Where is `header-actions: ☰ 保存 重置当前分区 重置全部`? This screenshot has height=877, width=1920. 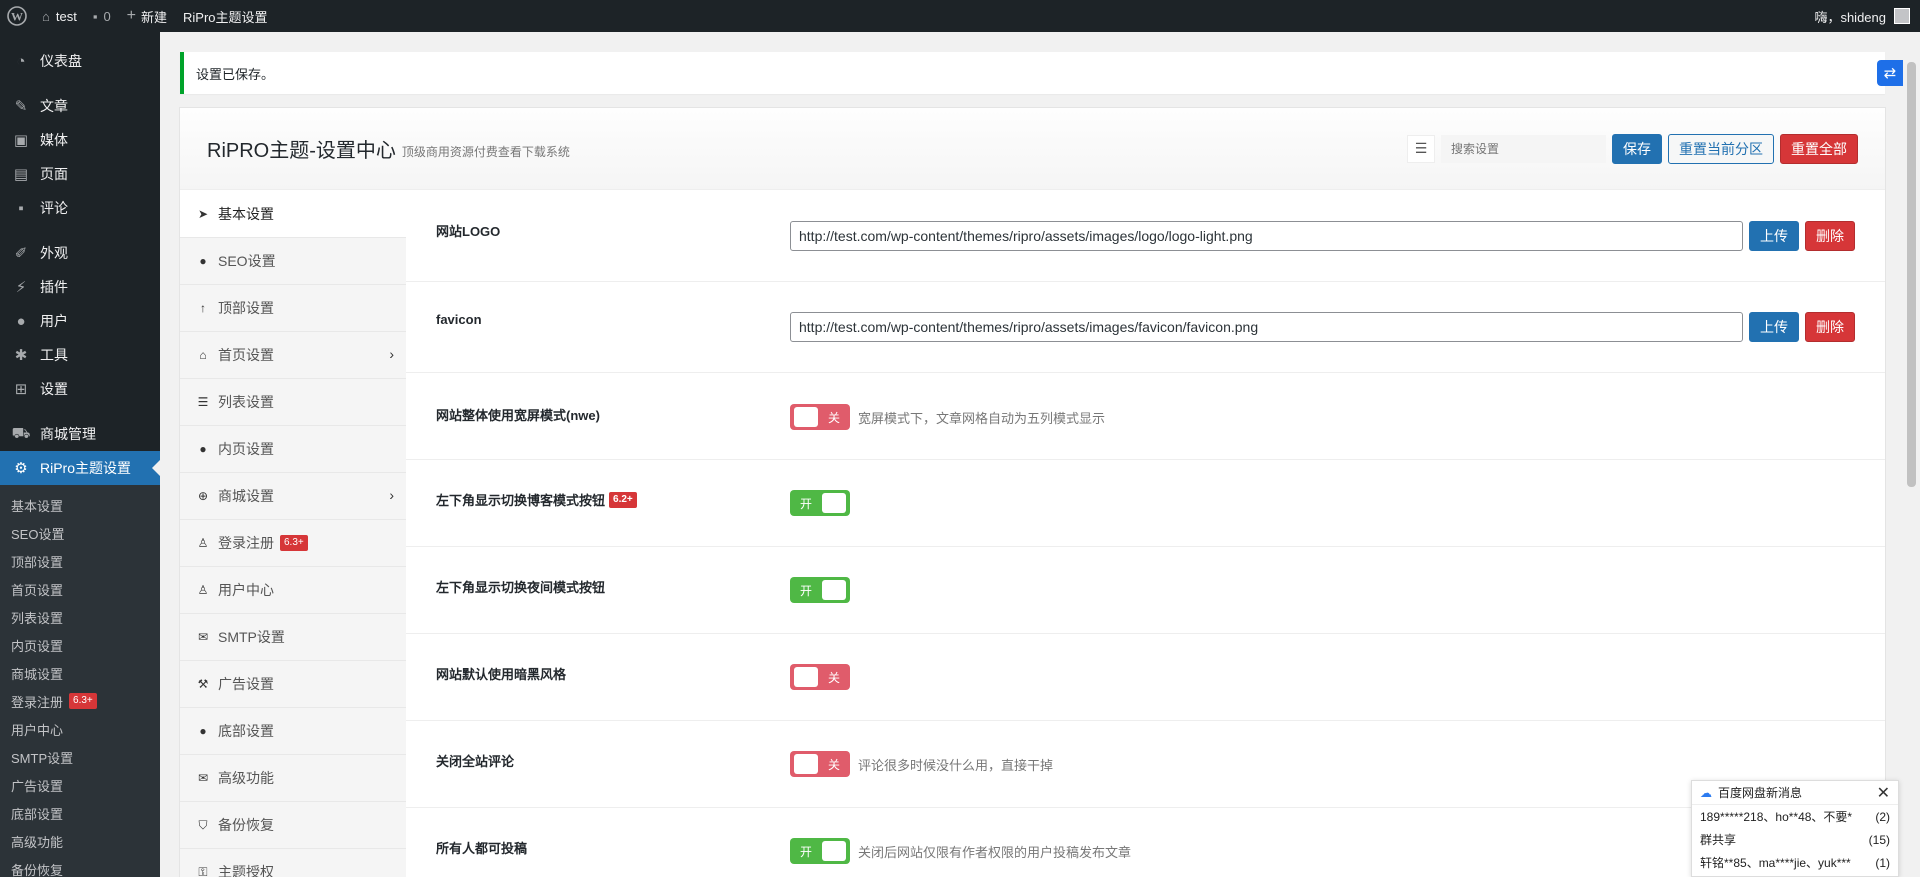 header-actions: ☰ 保存 重置当前分区 重置全部 is located at coordinates (1646, 148).